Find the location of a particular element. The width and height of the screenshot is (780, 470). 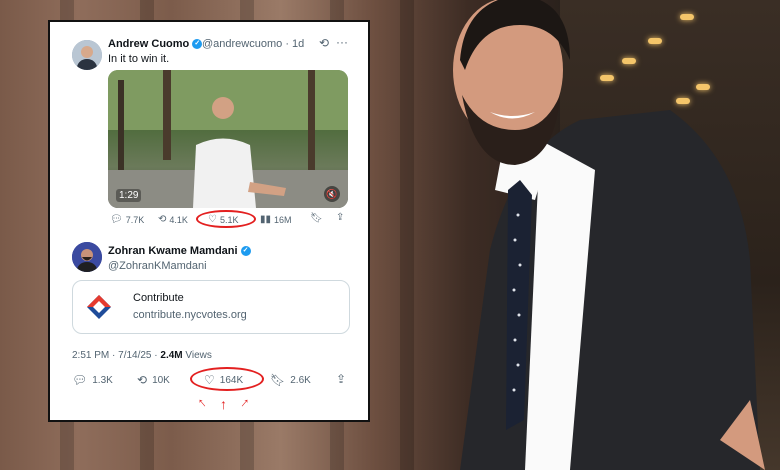

link-title: Contribute is located at coordinates (158, 298).